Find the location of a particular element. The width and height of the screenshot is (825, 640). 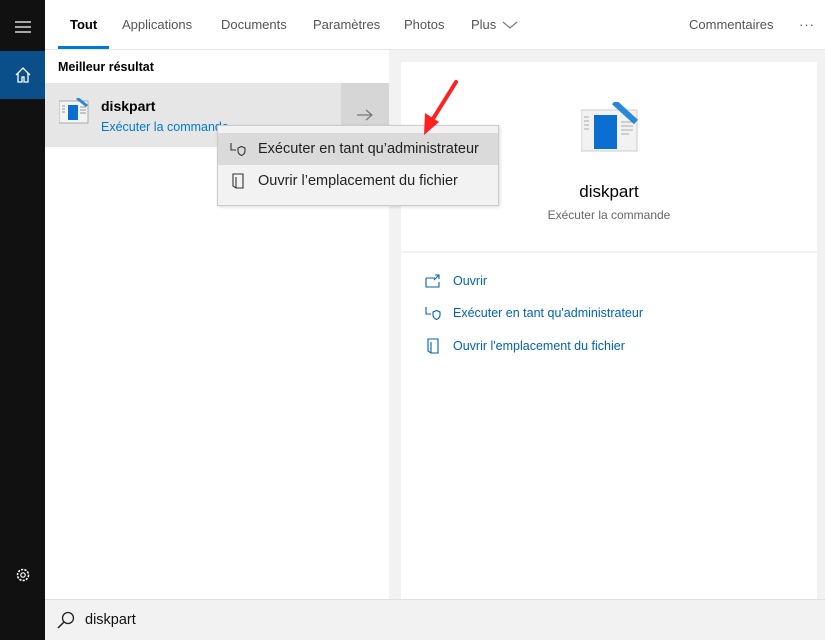

search-icon is located at coordinates (66, 620).